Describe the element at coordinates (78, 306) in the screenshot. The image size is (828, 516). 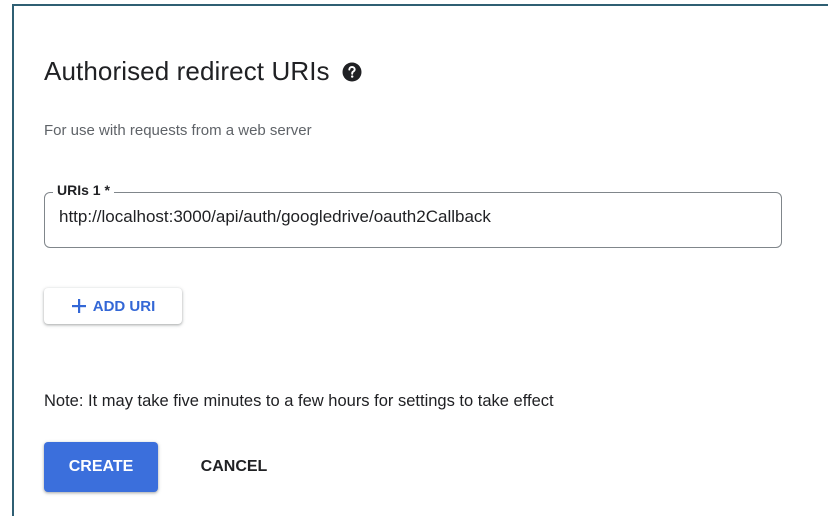
I see `plus-icon` at that location.